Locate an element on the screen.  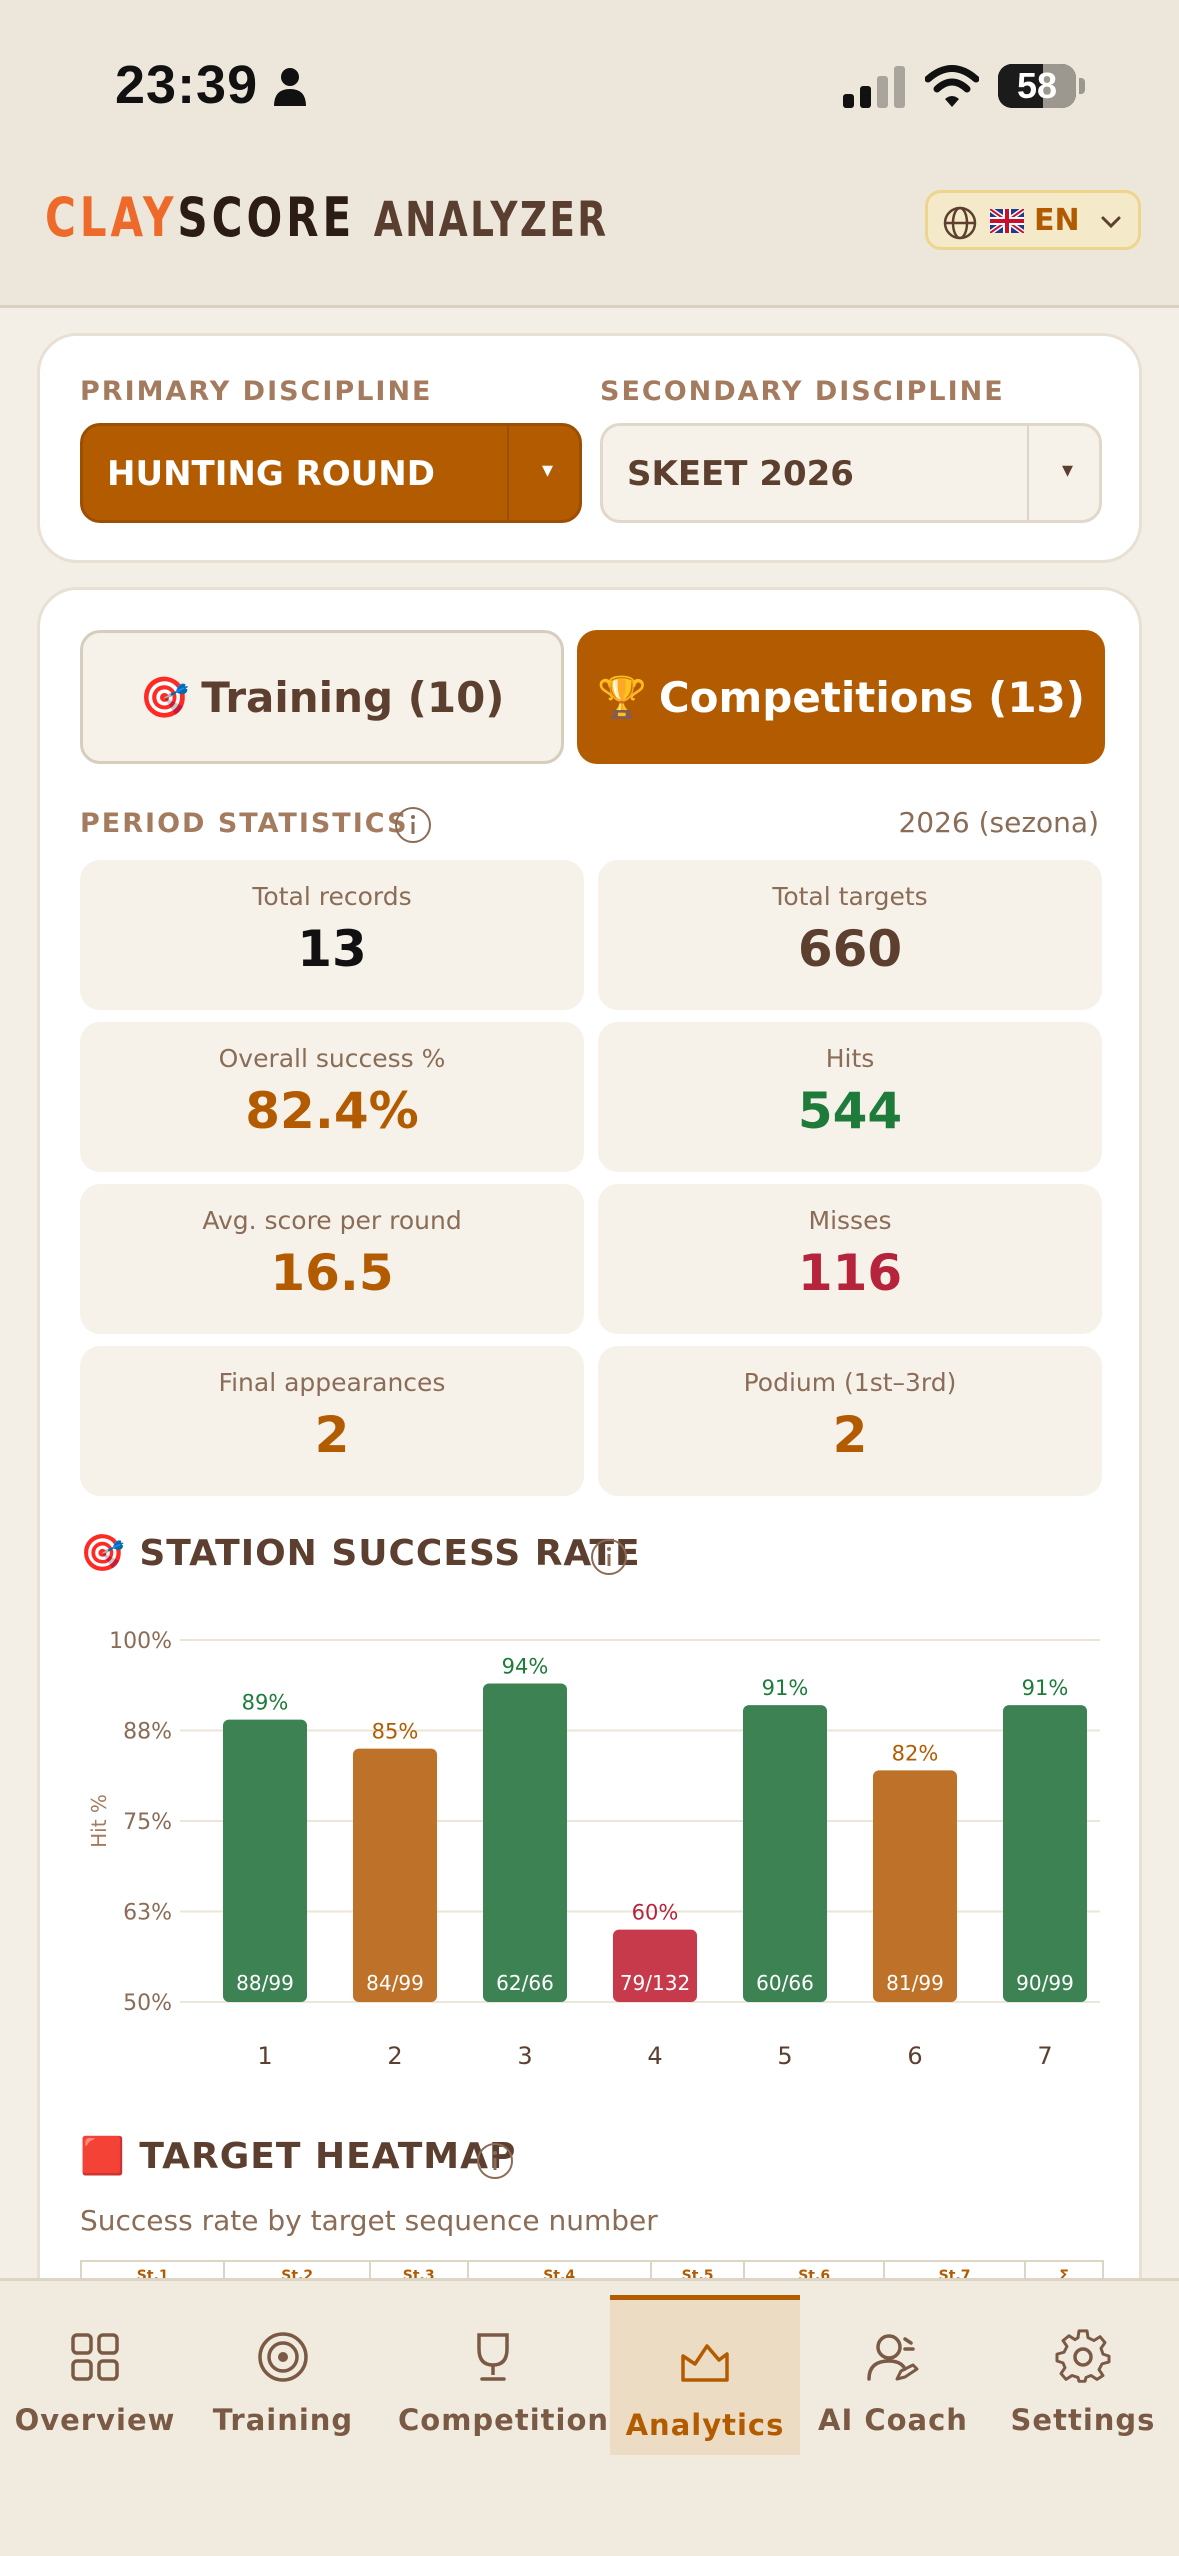
bar-hits-label: 88/99 is located at coordinates (265, 1983).